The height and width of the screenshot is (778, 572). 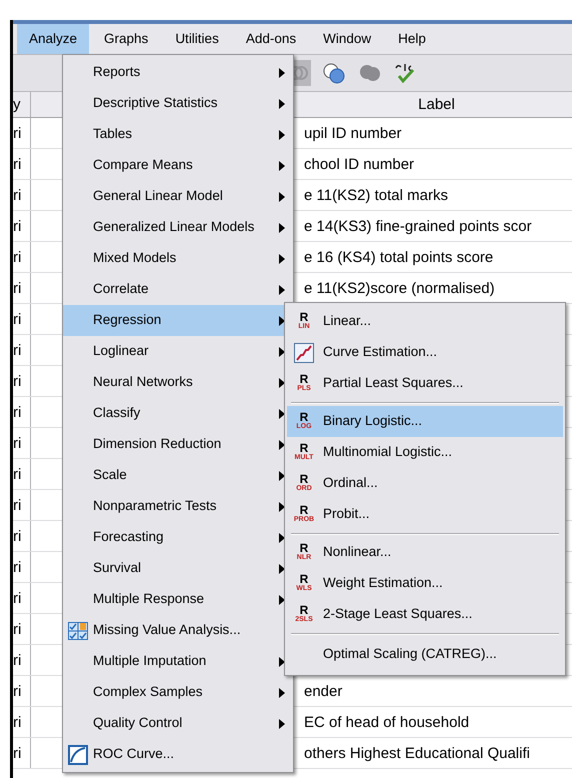 What do you see at coordinates (78, 631) in the screenshot?
I see `checklist-grid-icon` at bounding box center [78, 631].